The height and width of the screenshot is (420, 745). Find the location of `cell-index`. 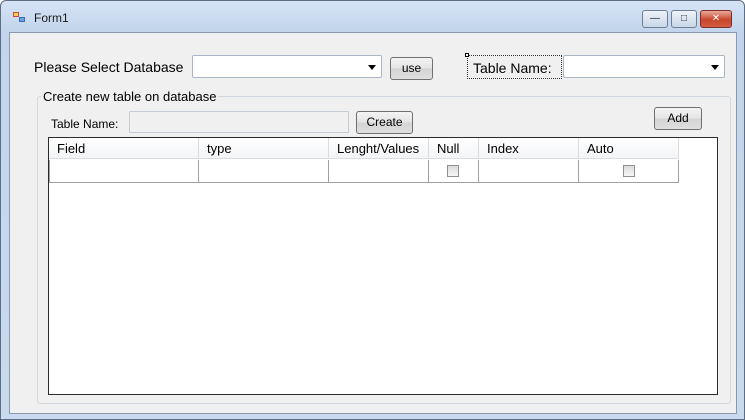

cell-index is located at coordinates (529, 171).